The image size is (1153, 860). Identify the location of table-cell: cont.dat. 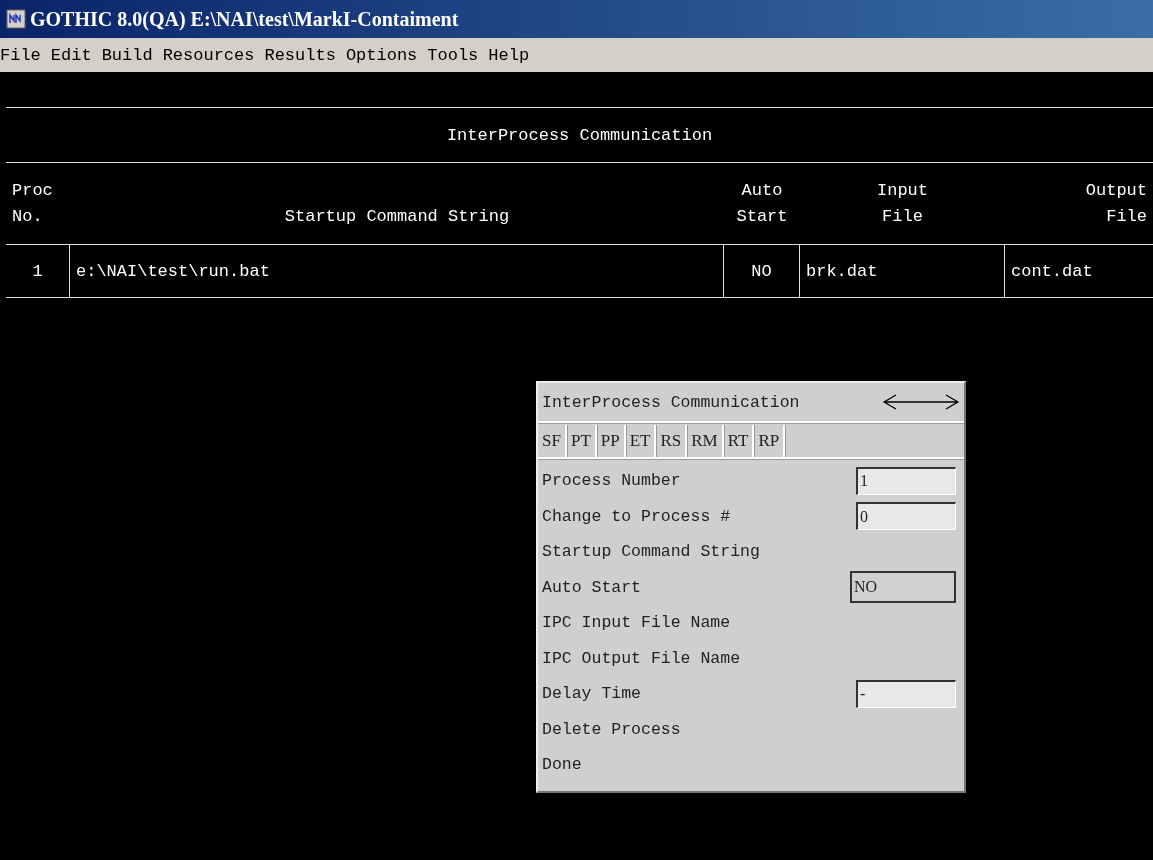
(1052, 271).